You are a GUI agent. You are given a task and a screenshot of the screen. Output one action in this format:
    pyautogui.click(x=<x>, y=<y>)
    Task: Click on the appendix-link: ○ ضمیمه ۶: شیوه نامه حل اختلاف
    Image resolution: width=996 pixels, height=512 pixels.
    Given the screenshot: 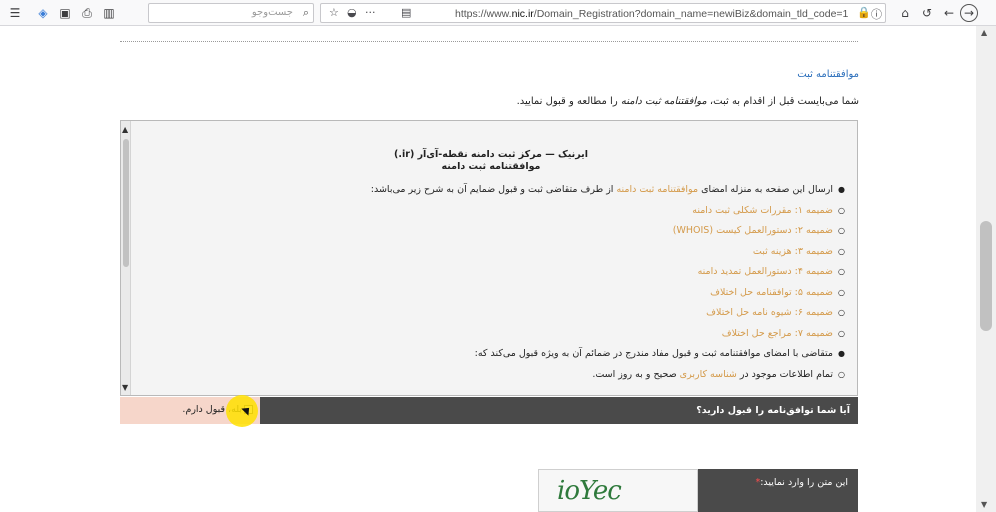 What is the action you would take?
    pyautogui.click(x=495, y=316)
    